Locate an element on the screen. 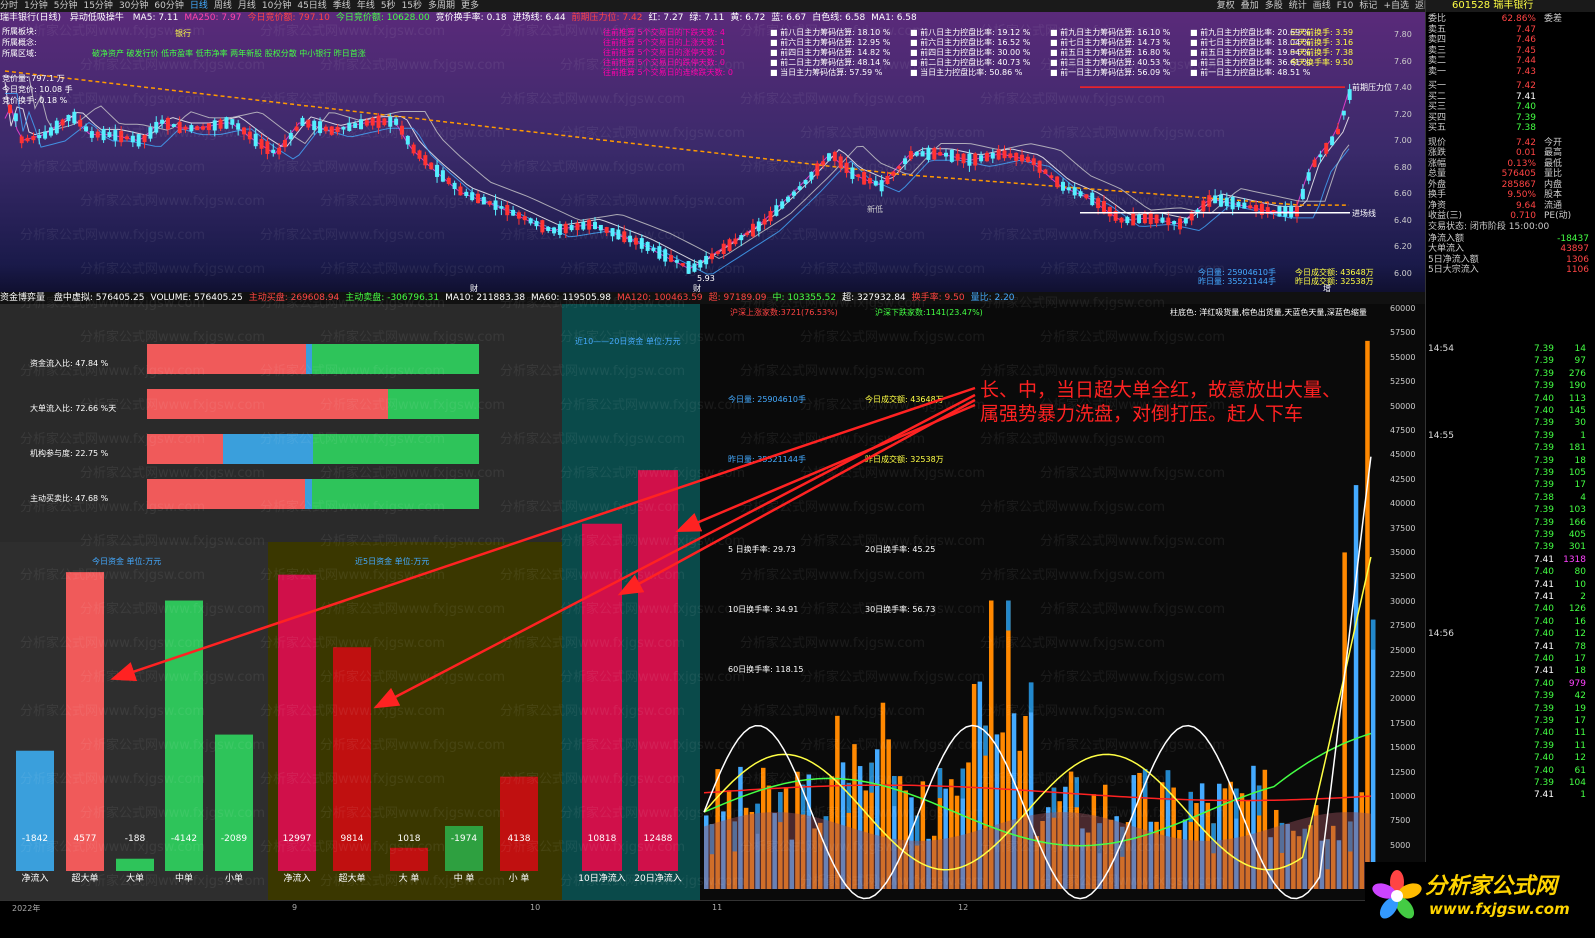  row-value: 7.40 is located at coordinates (1525, 107).